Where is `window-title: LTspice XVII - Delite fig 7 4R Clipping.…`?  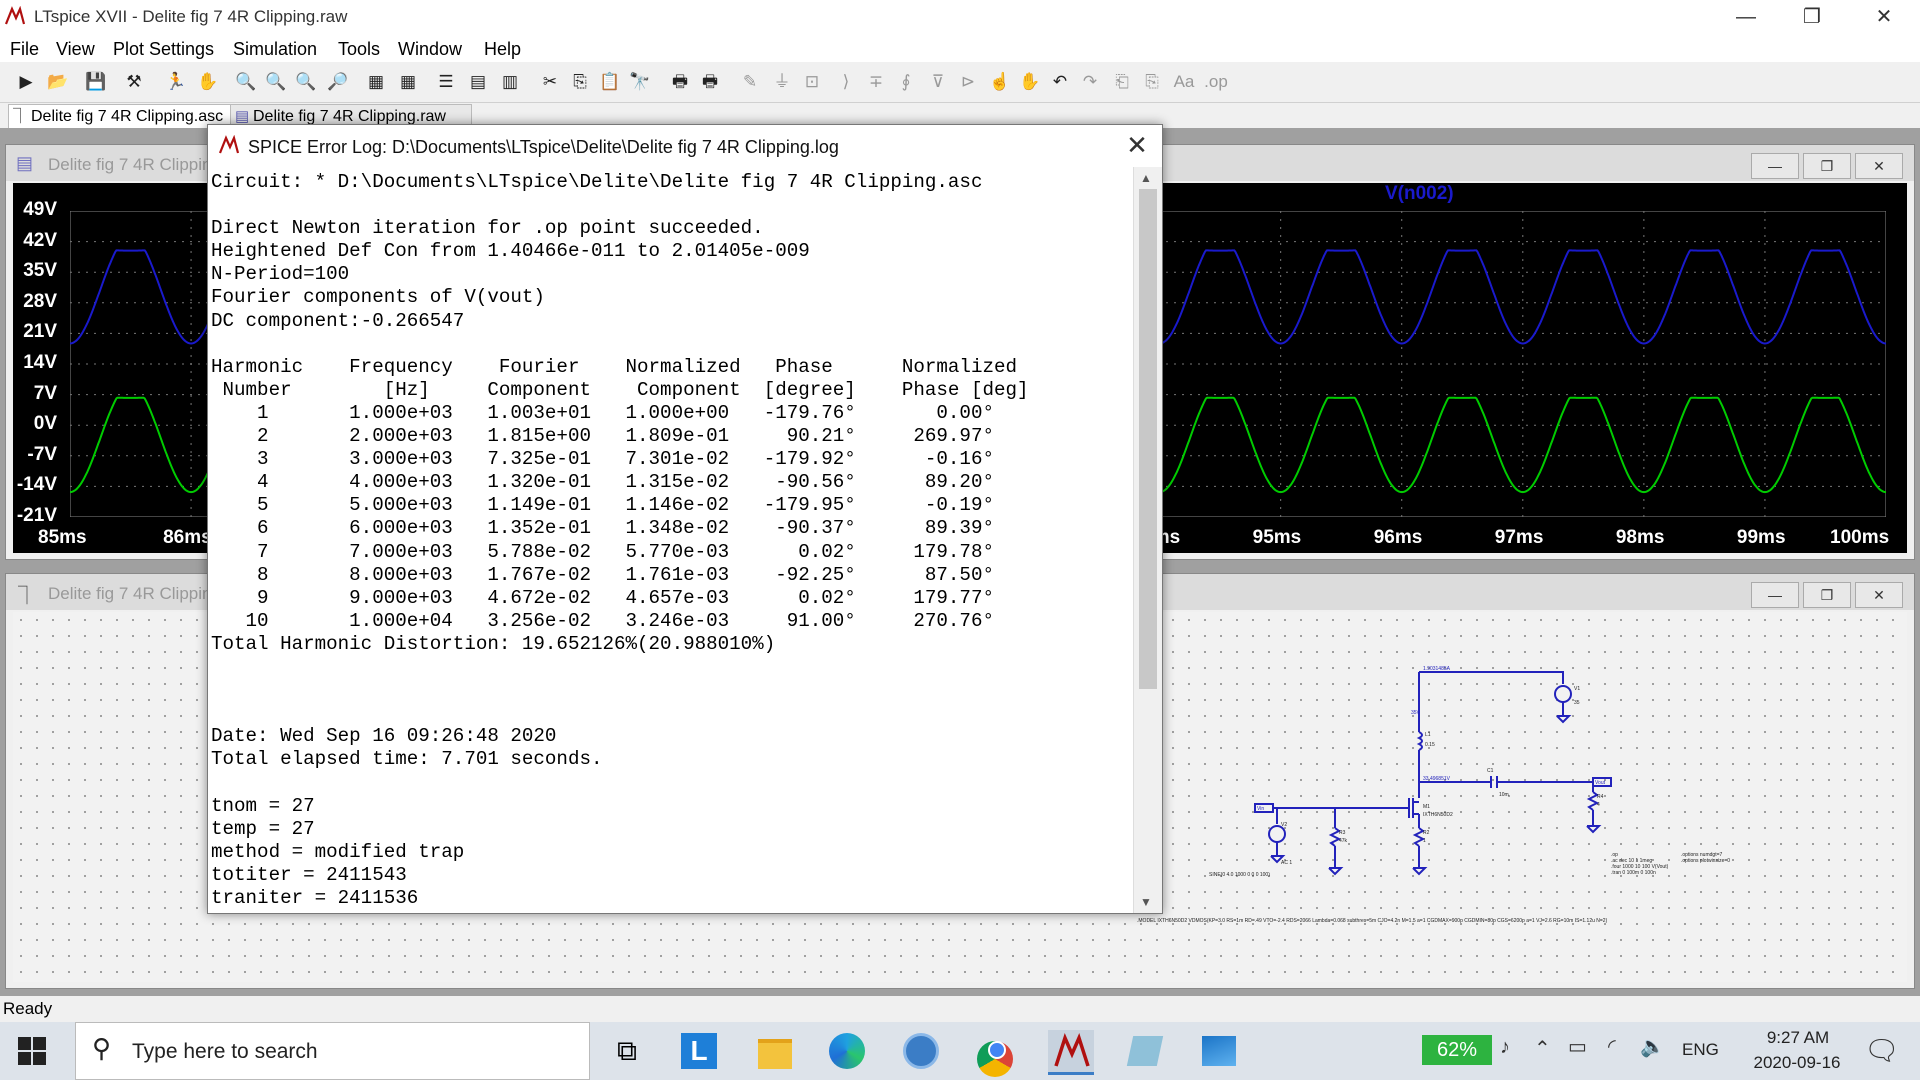
window-title: LTspice XVII - Delite fig 7 4R Clipping.… is located at coordinates (191, 16).